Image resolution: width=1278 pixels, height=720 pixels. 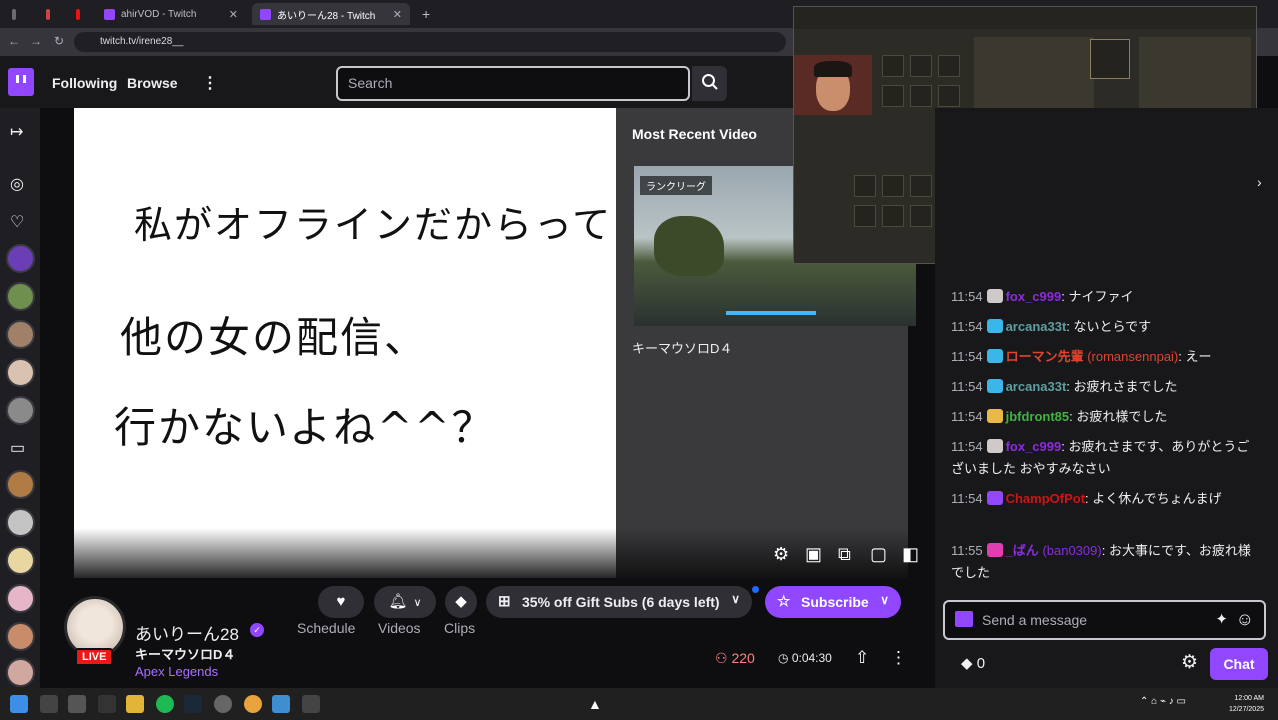 I want to click on spotify-icon, so click(x=165, y=704).